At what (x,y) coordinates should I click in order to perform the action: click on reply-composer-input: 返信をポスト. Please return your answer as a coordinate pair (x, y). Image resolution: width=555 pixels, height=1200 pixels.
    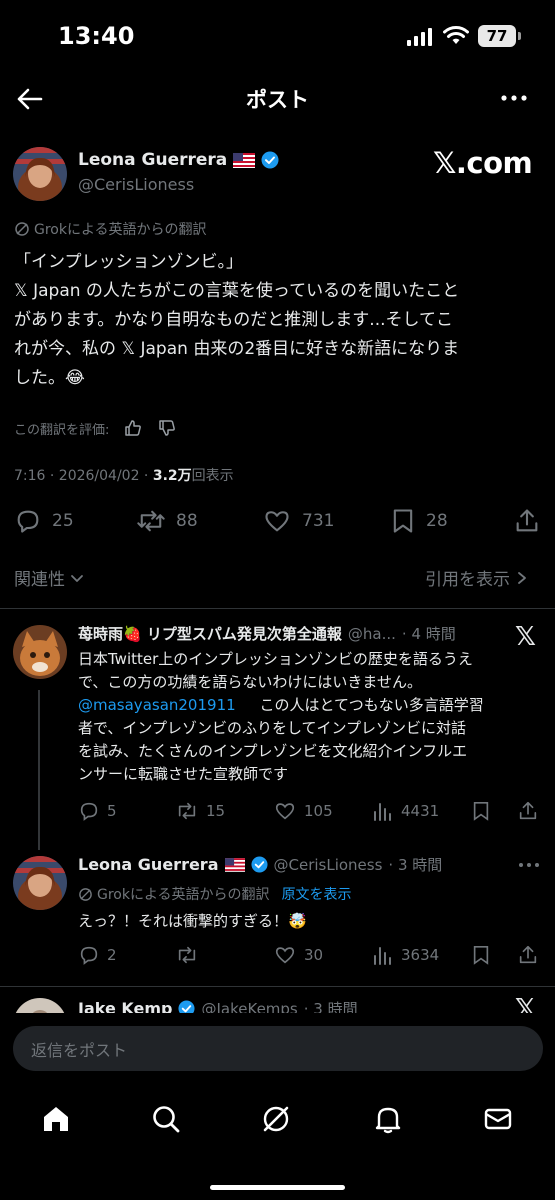
    Looking at the image, I should click on (278, 1048).